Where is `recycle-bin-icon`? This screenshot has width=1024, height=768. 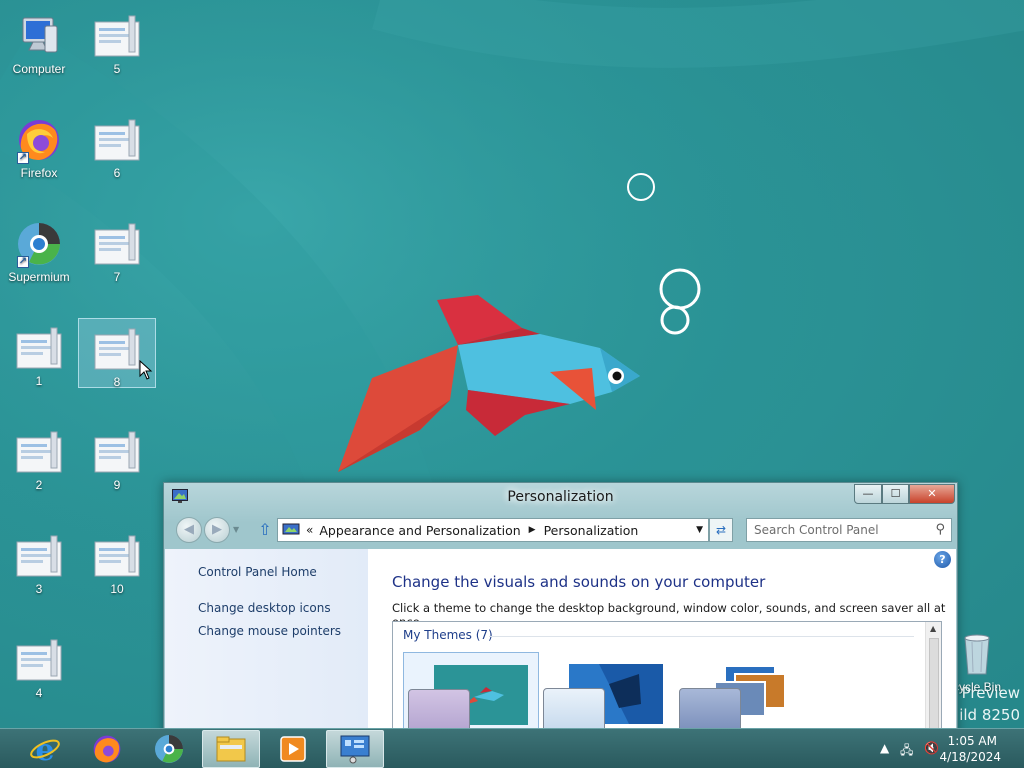 recycle-bin-icon is located at coordinates (977, 654).